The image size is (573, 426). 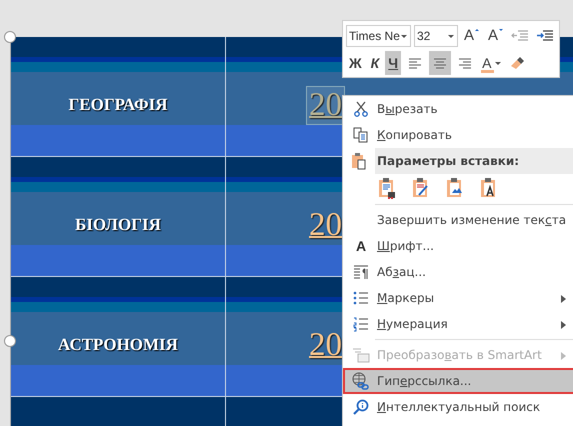 I want to click on numbered-list-icon, so click(x=361, y=324).